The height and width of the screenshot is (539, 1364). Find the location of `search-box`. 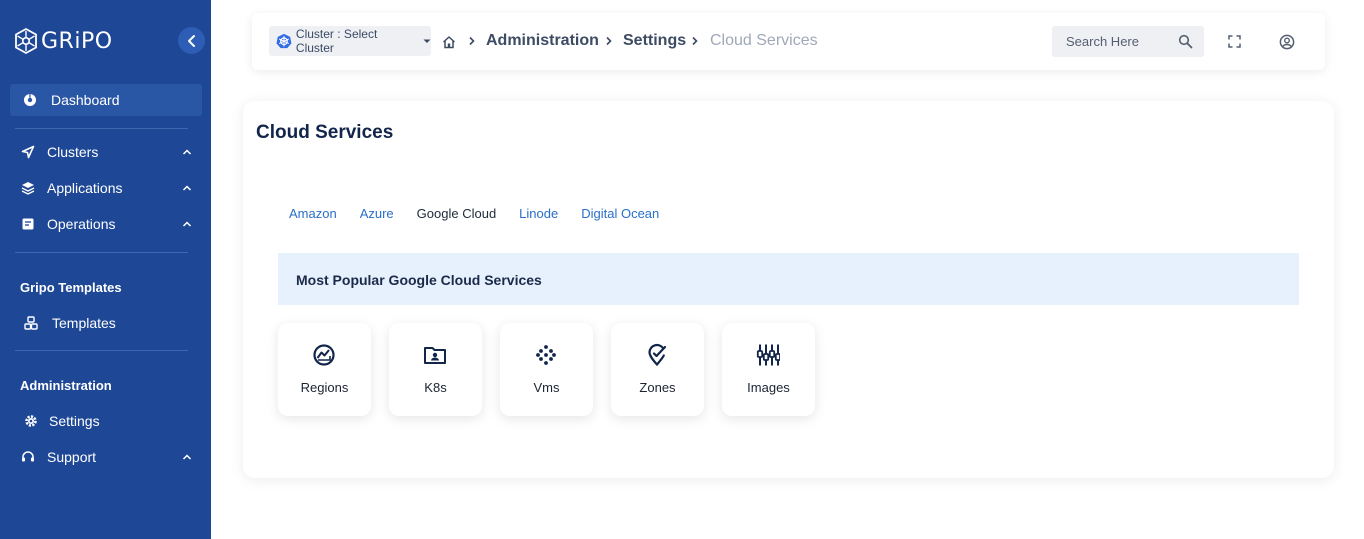

search-box is located at coordinates (1128, 41).